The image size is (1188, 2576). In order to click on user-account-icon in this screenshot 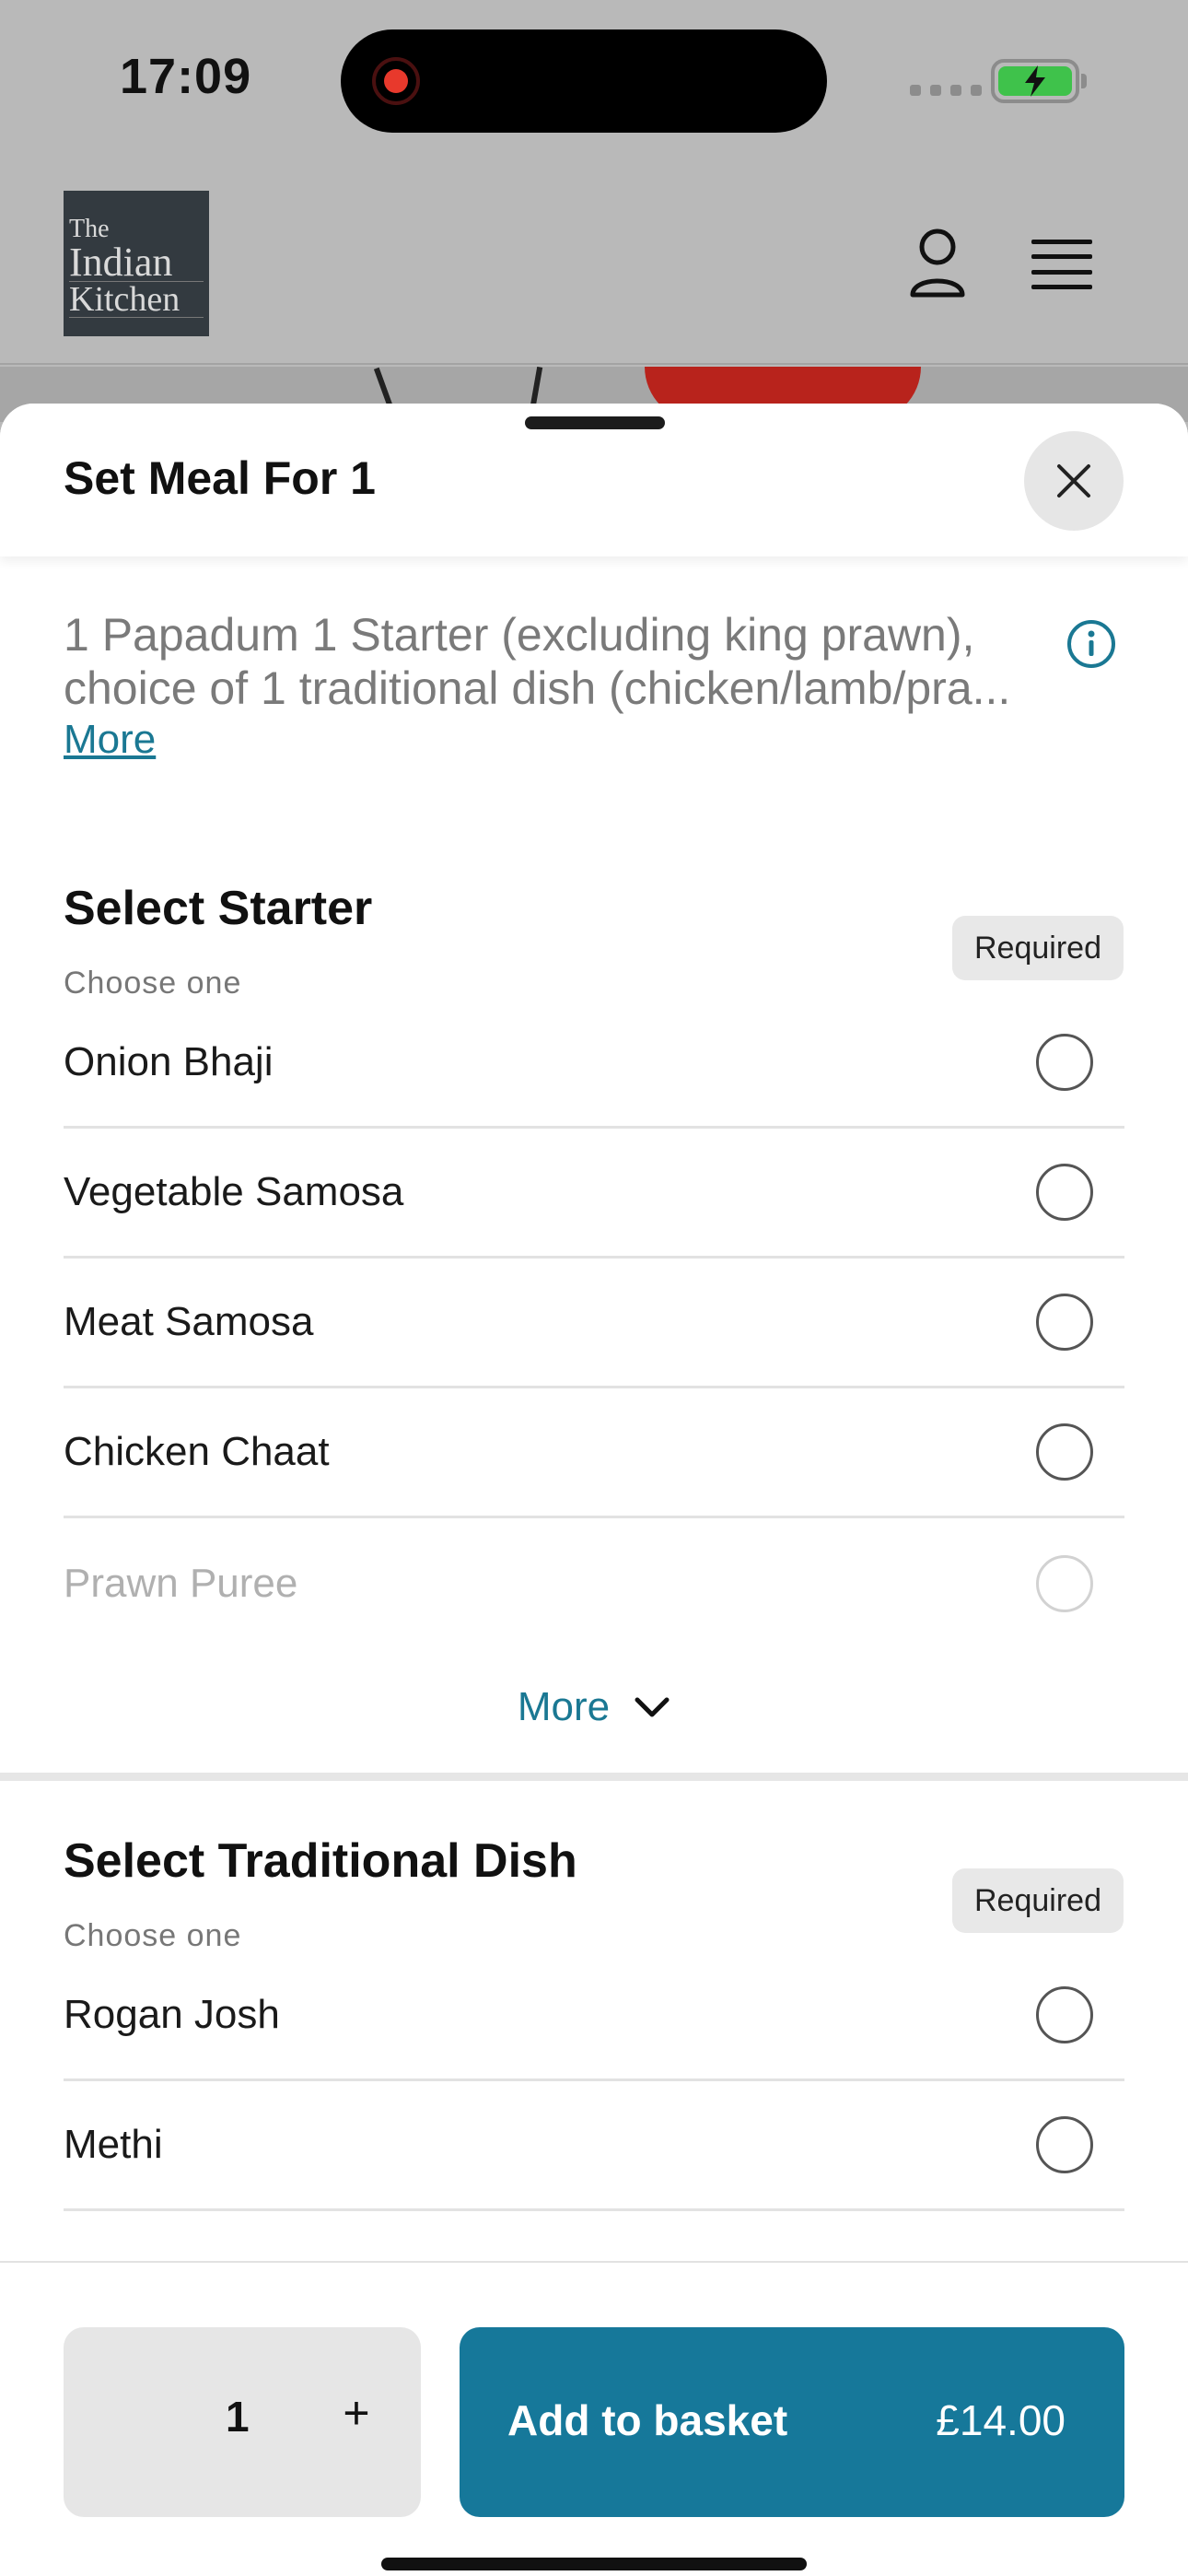, I will do `click(937, 263)`.